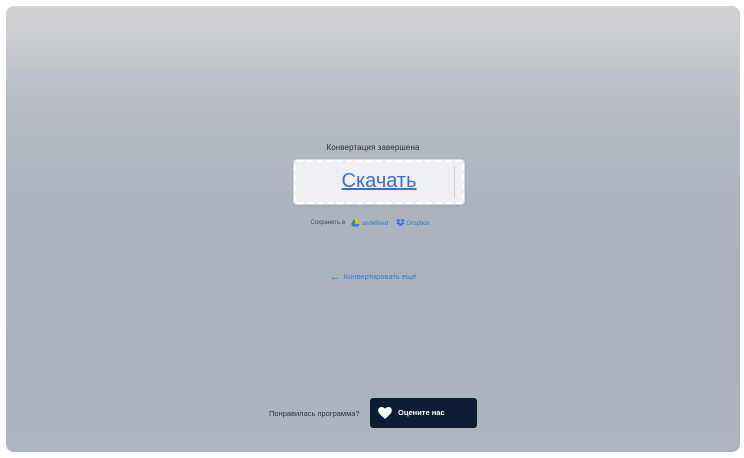  I want to click on heart-icon, so click(385, 413).